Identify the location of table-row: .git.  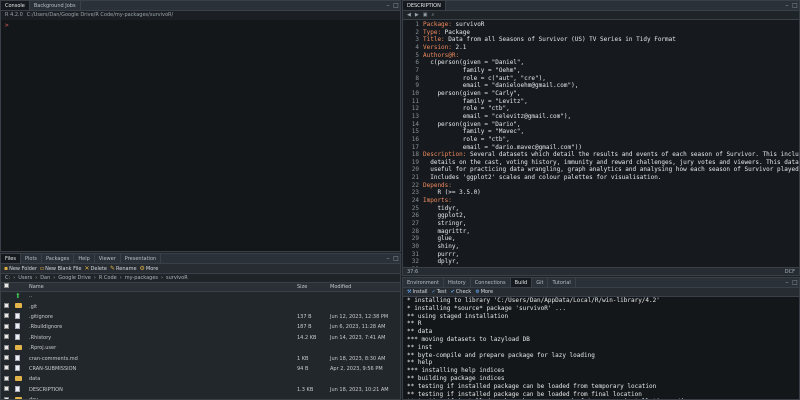
(200, 306).